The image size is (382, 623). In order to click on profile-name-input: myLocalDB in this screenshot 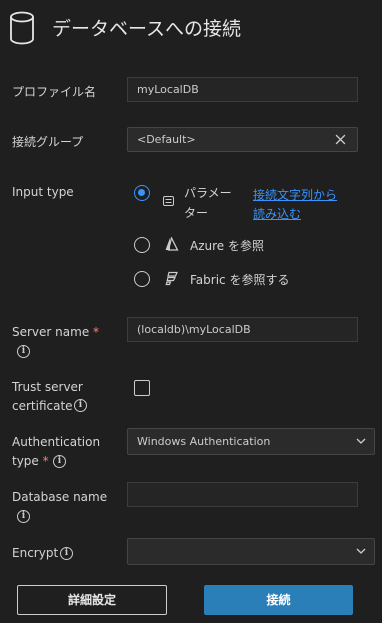, I will do `click(242, 89)`.